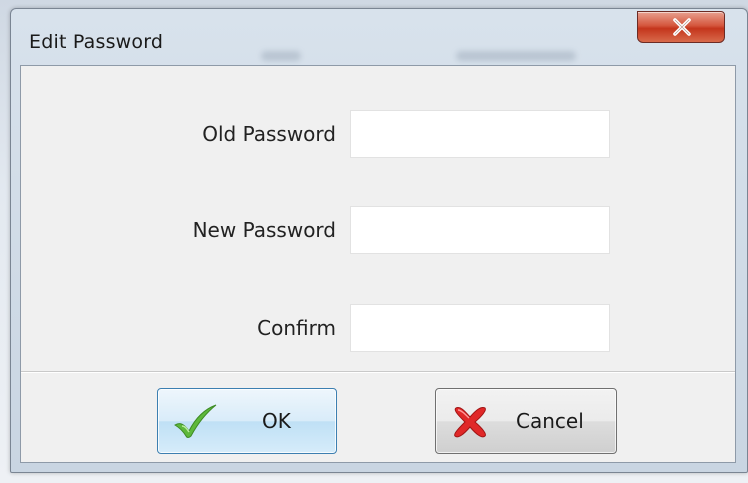 The width and height of the screenshot is (748, 483). I want to click on confirm-password-row: Confirm, so click(378, 328).